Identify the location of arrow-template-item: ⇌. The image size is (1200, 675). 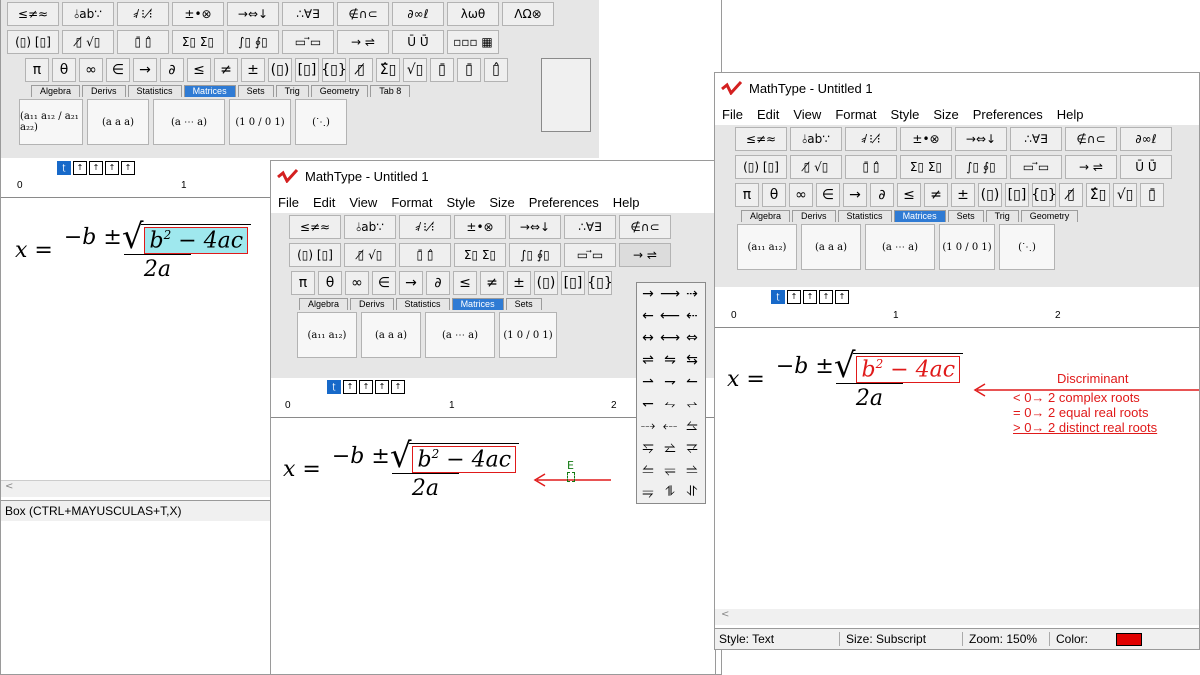
(648, 360).